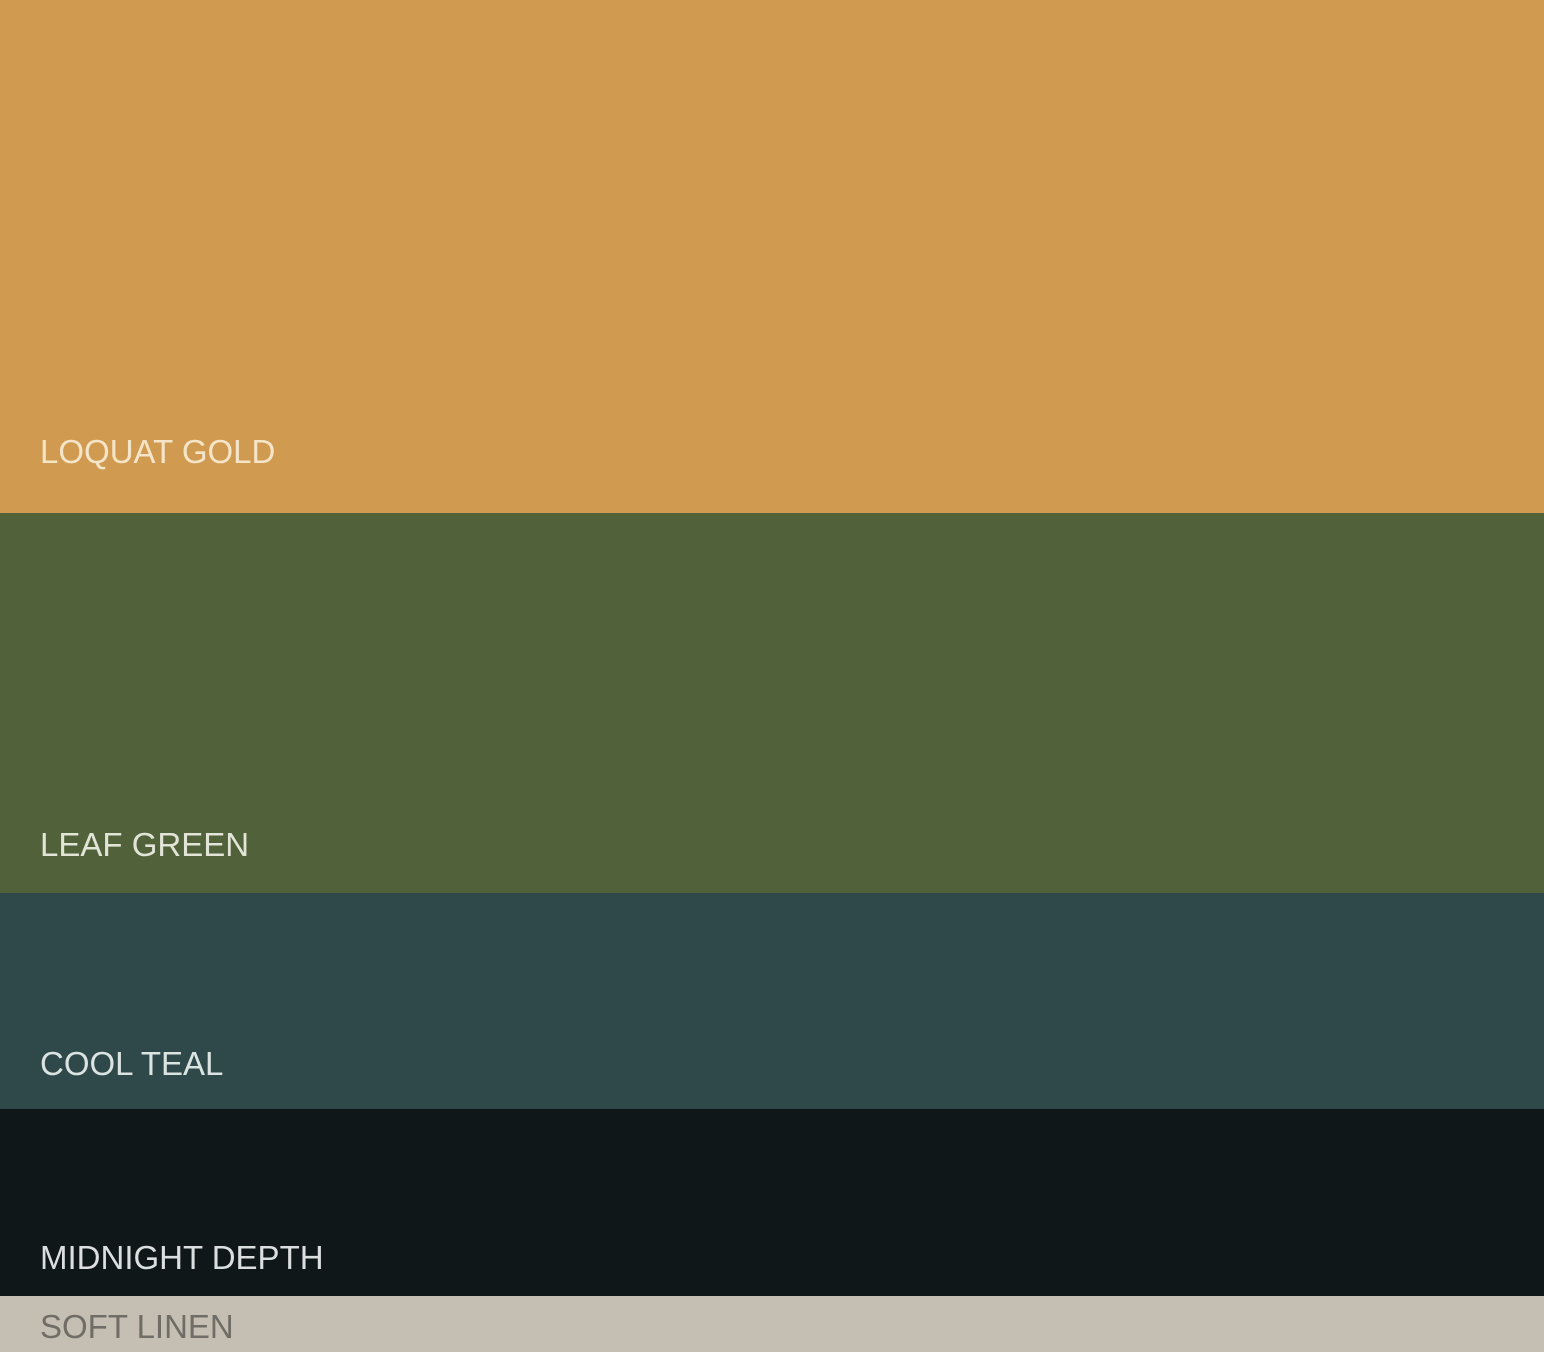 This screenshot has width=1544, height=1352. What do you see at coordinates (772, 1202) in the screenshot?
I see `swatch-midnight-depth: MIDNIGHT DEPTH` at bounding box center [772, 1202].